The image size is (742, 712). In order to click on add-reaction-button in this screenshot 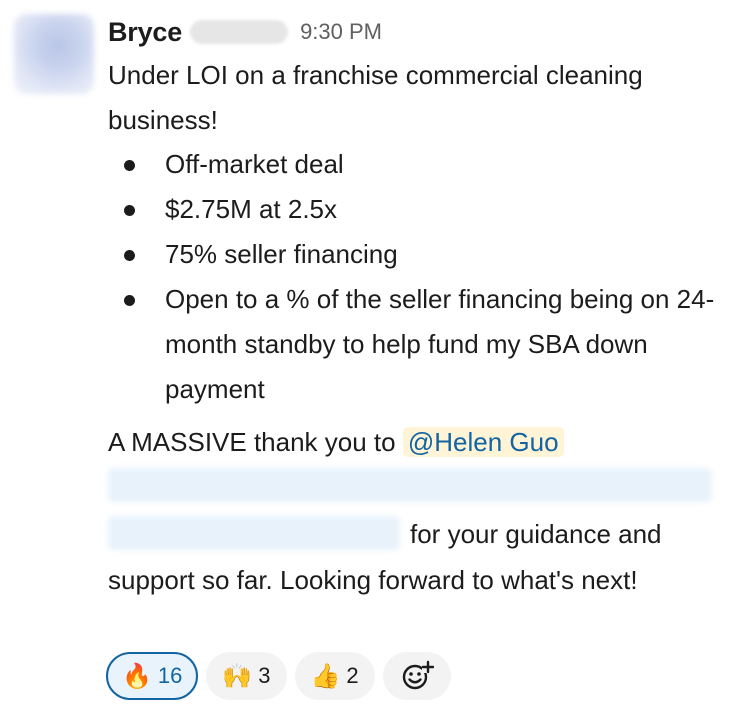, I will do `click(416, 676)`.